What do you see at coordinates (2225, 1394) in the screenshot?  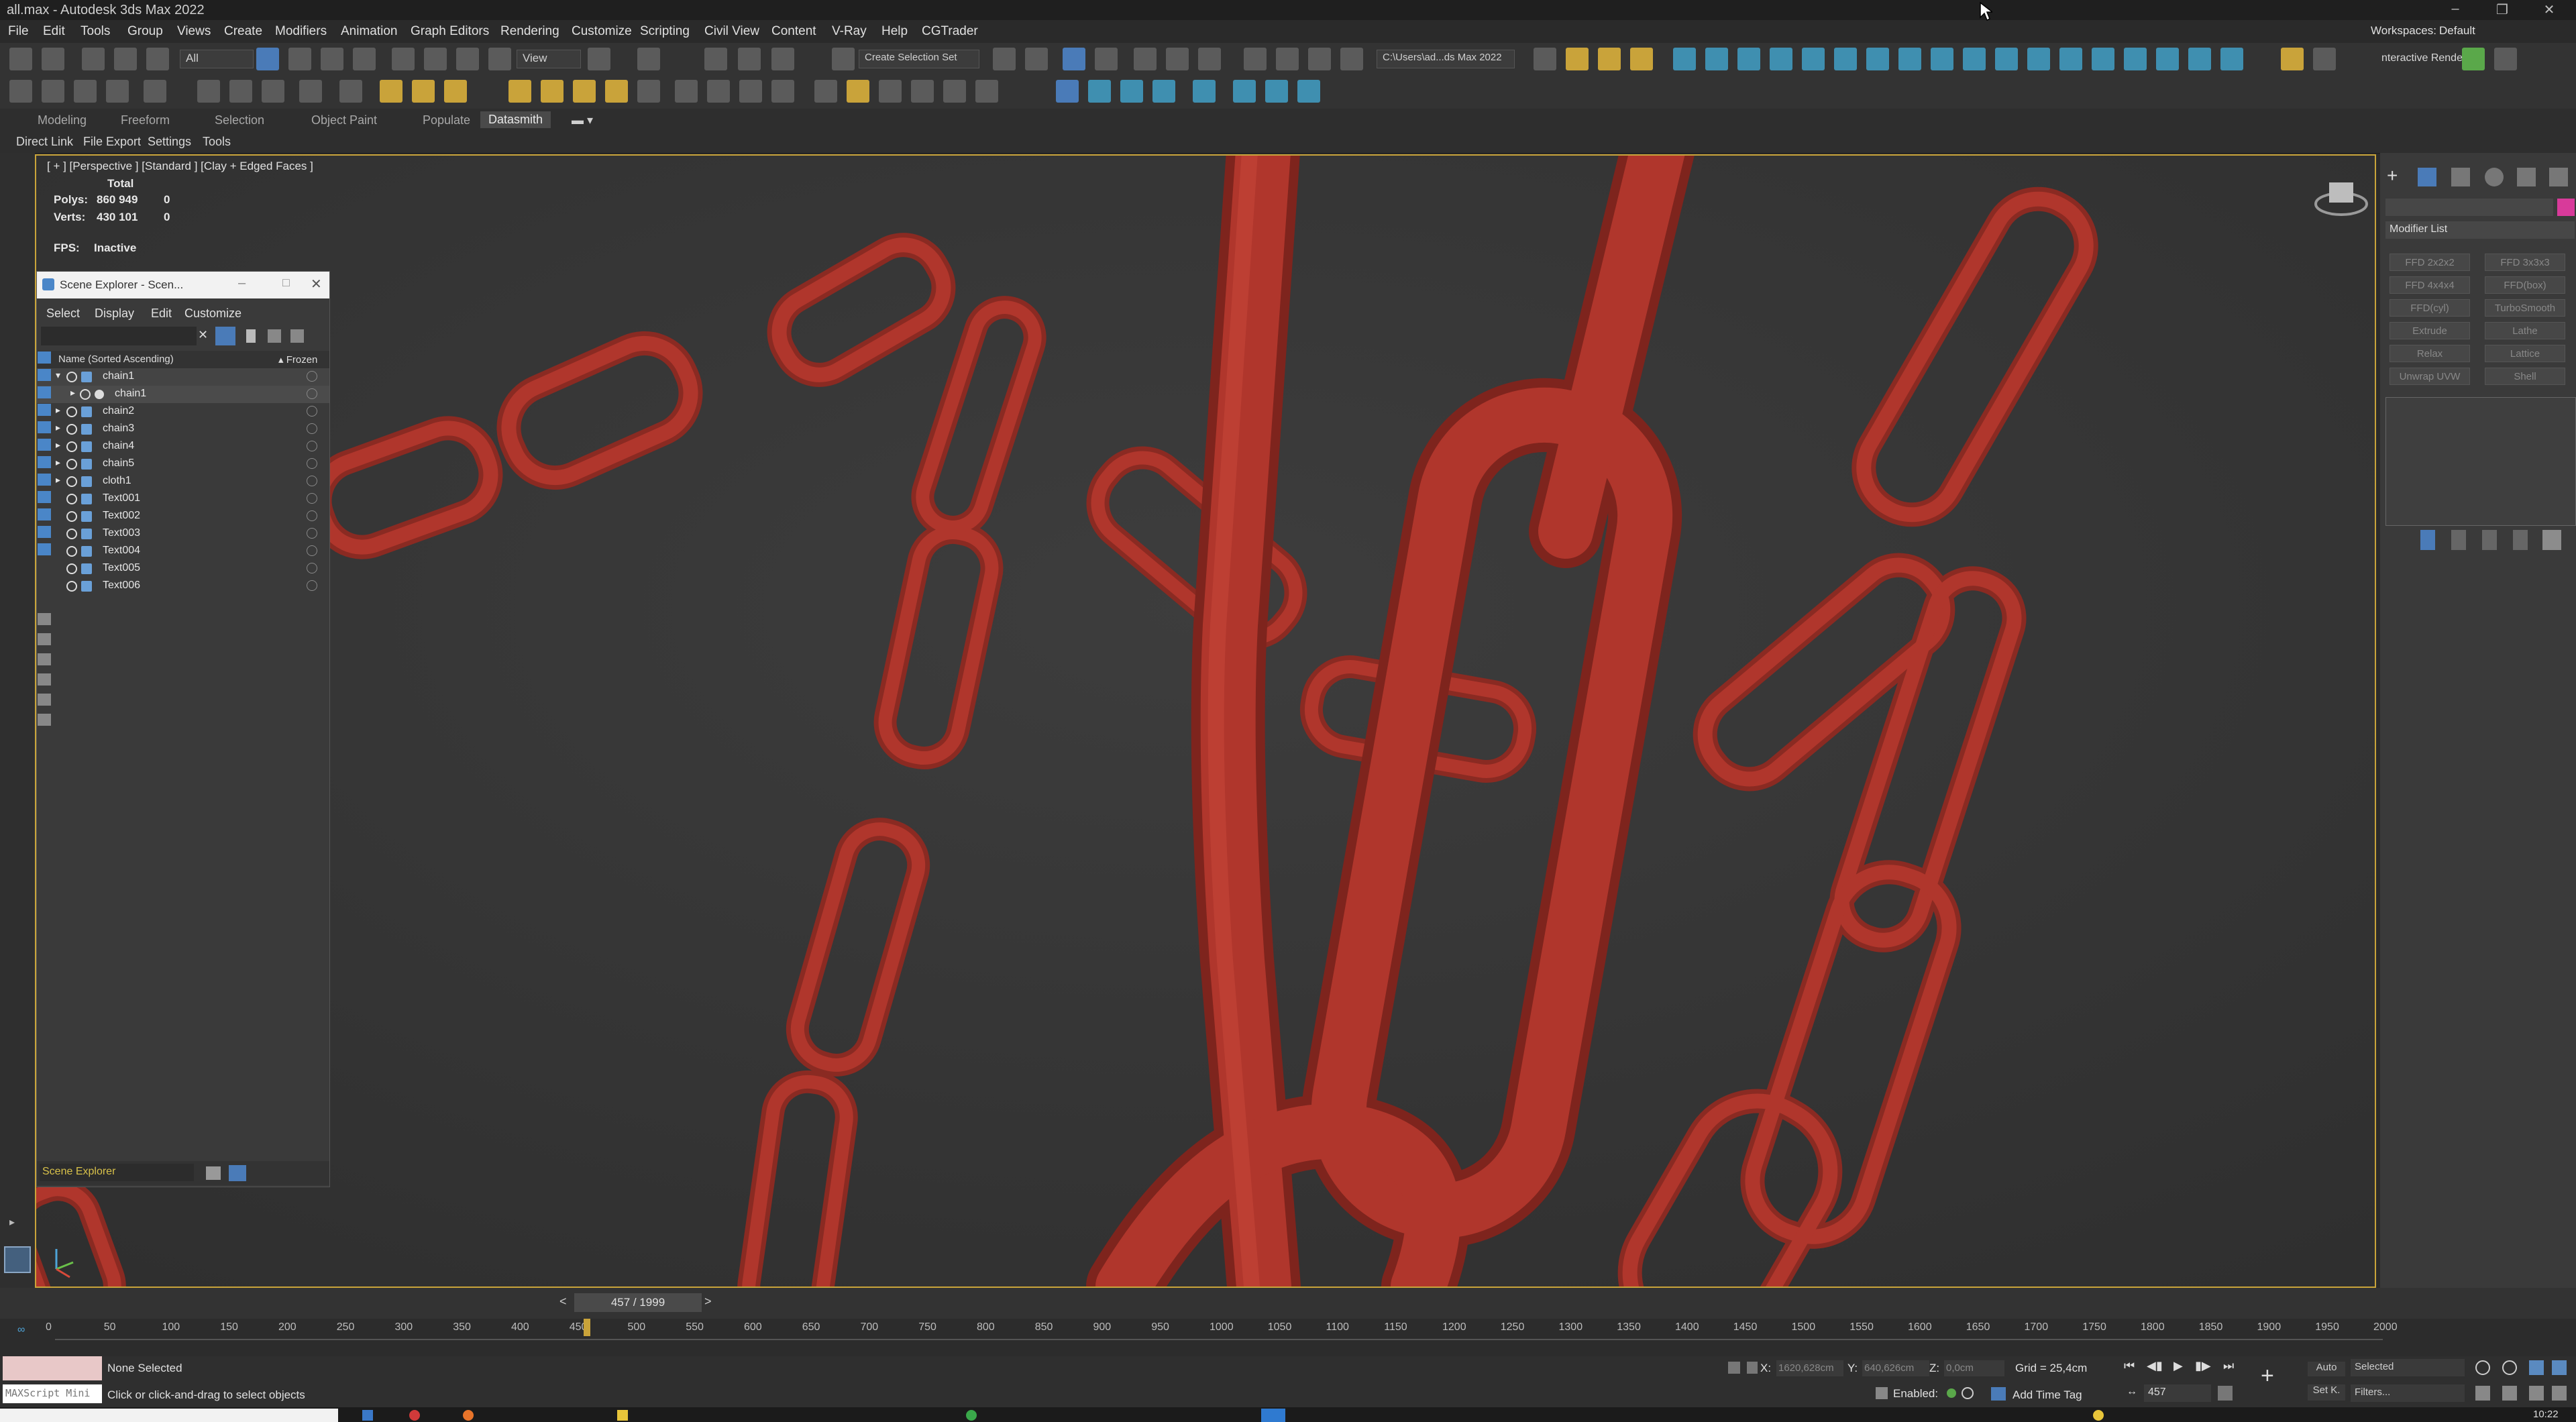 I see `time-config-icon` at bounding box center [2225, 1394].